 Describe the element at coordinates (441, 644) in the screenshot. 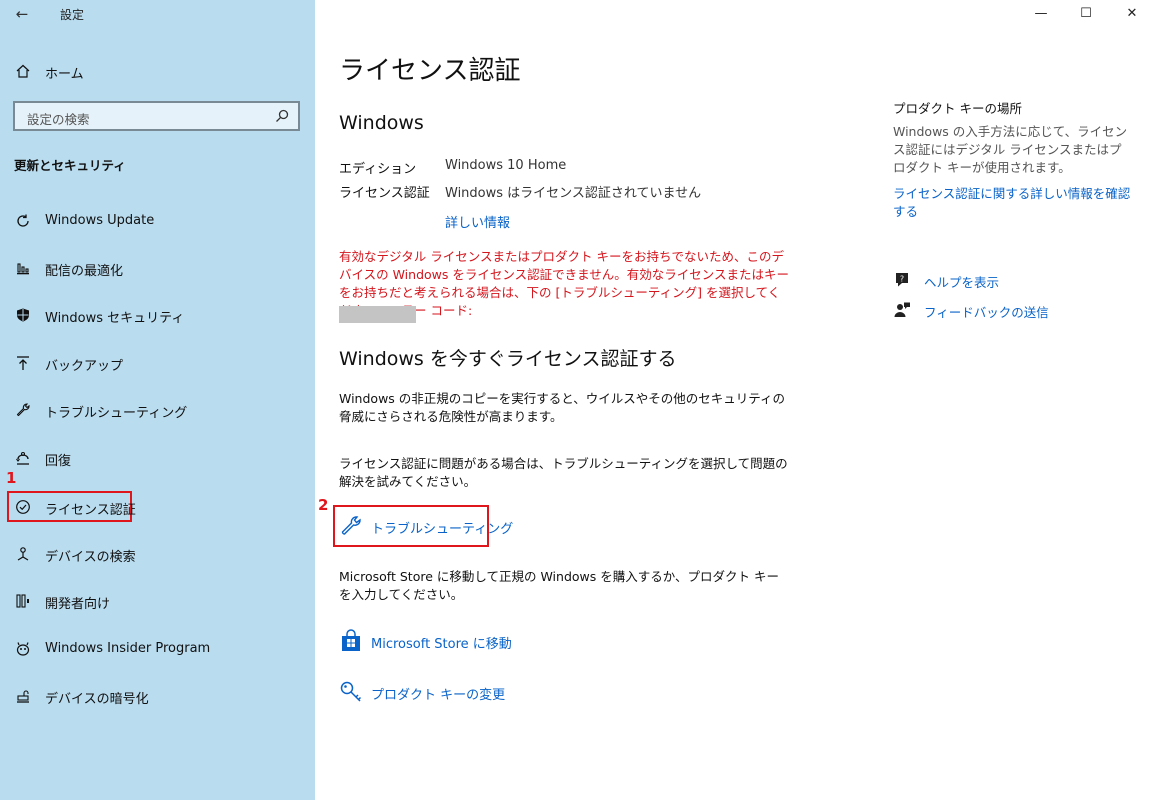

I see `store-label: Microsoft Store に移動` at that location.